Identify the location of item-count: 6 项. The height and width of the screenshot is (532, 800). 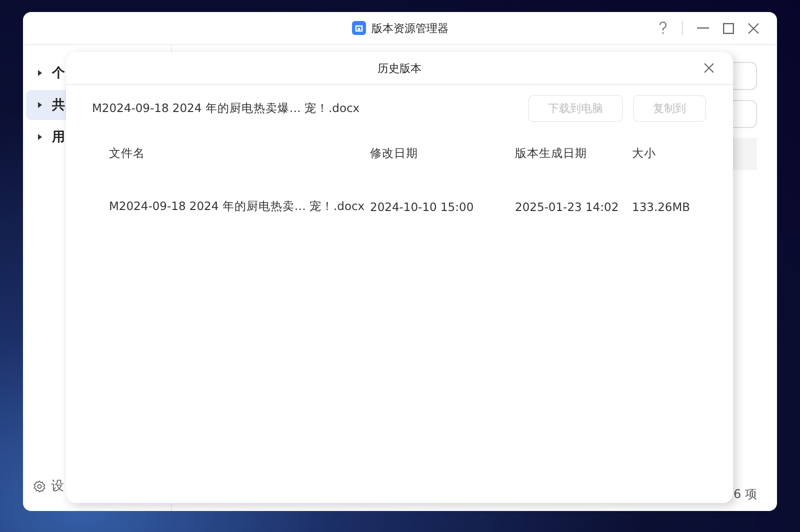
(745, 494).